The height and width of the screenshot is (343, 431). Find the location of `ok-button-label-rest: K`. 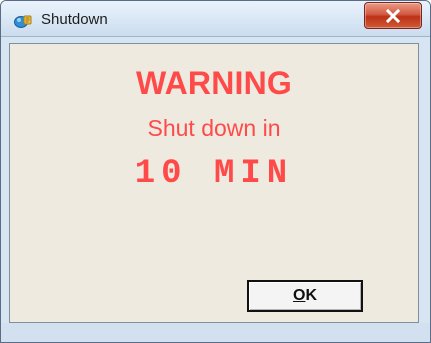

ok-button-label-rest: K is located at coordinates (311, 295).